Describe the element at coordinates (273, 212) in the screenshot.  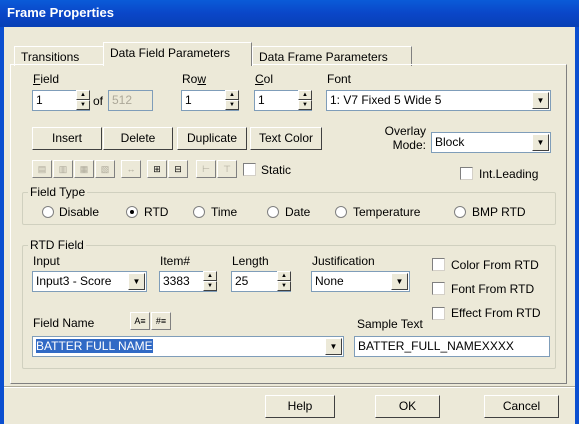
I see `field-type-date-radio` at that location.